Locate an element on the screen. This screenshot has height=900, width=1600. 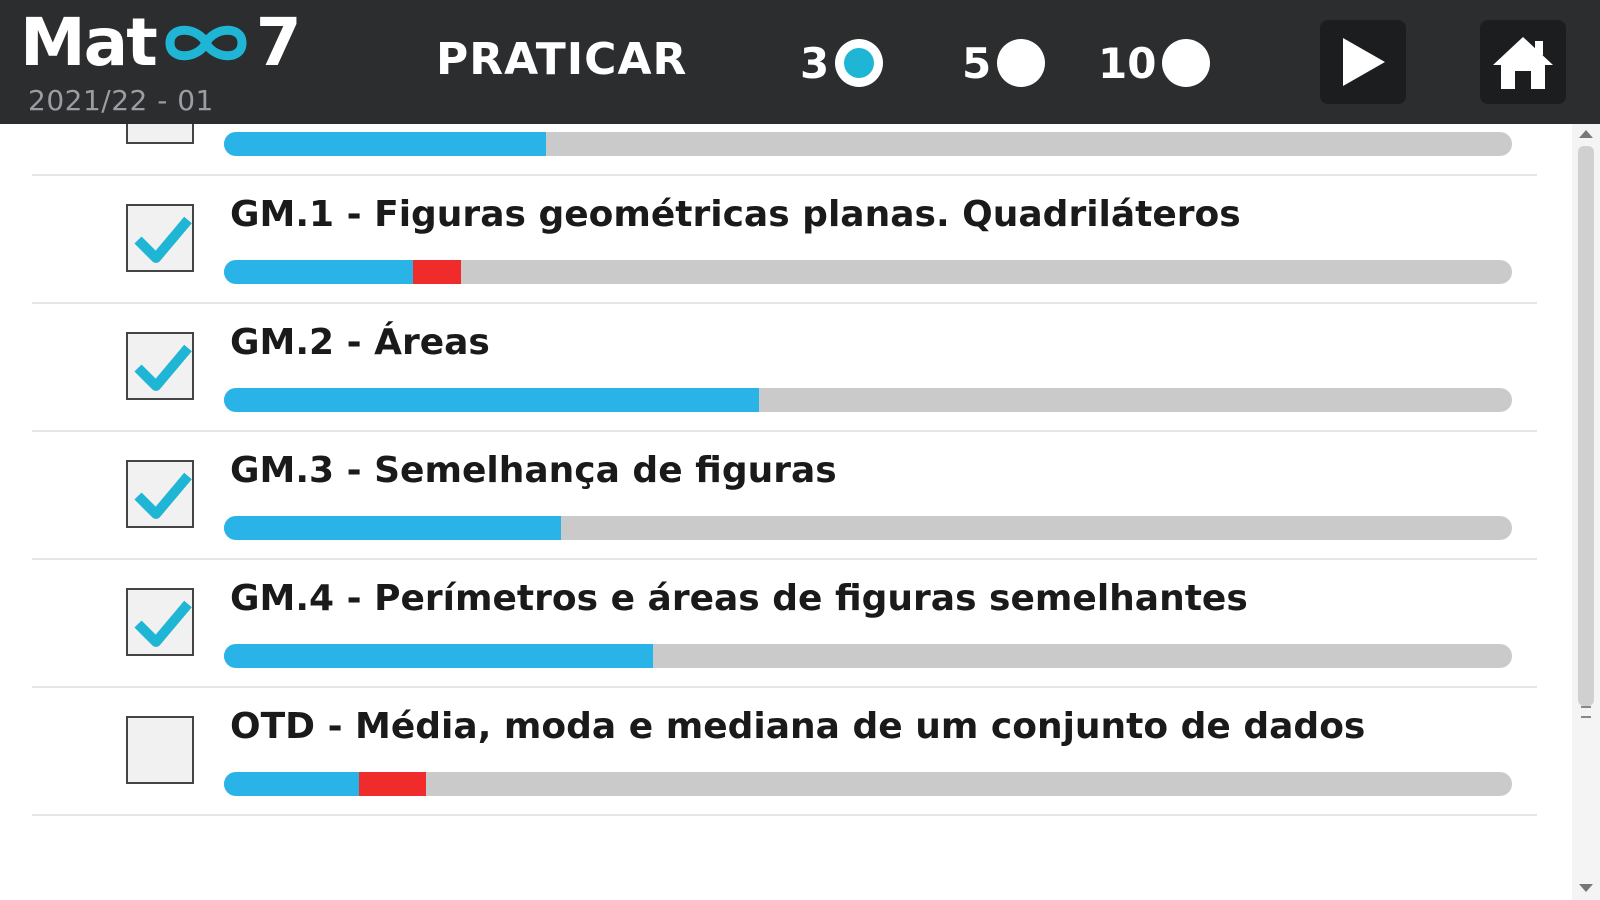
home-icon is located at coordinates (1523, 63).